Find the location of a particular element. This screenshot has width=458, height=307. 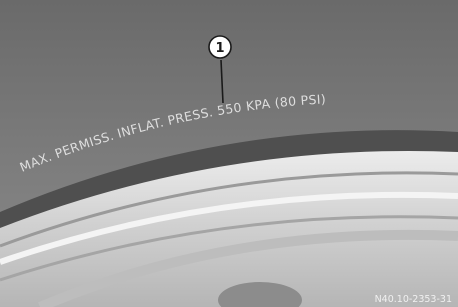

callout-marker: 1 is located at coordinates (220, 47).